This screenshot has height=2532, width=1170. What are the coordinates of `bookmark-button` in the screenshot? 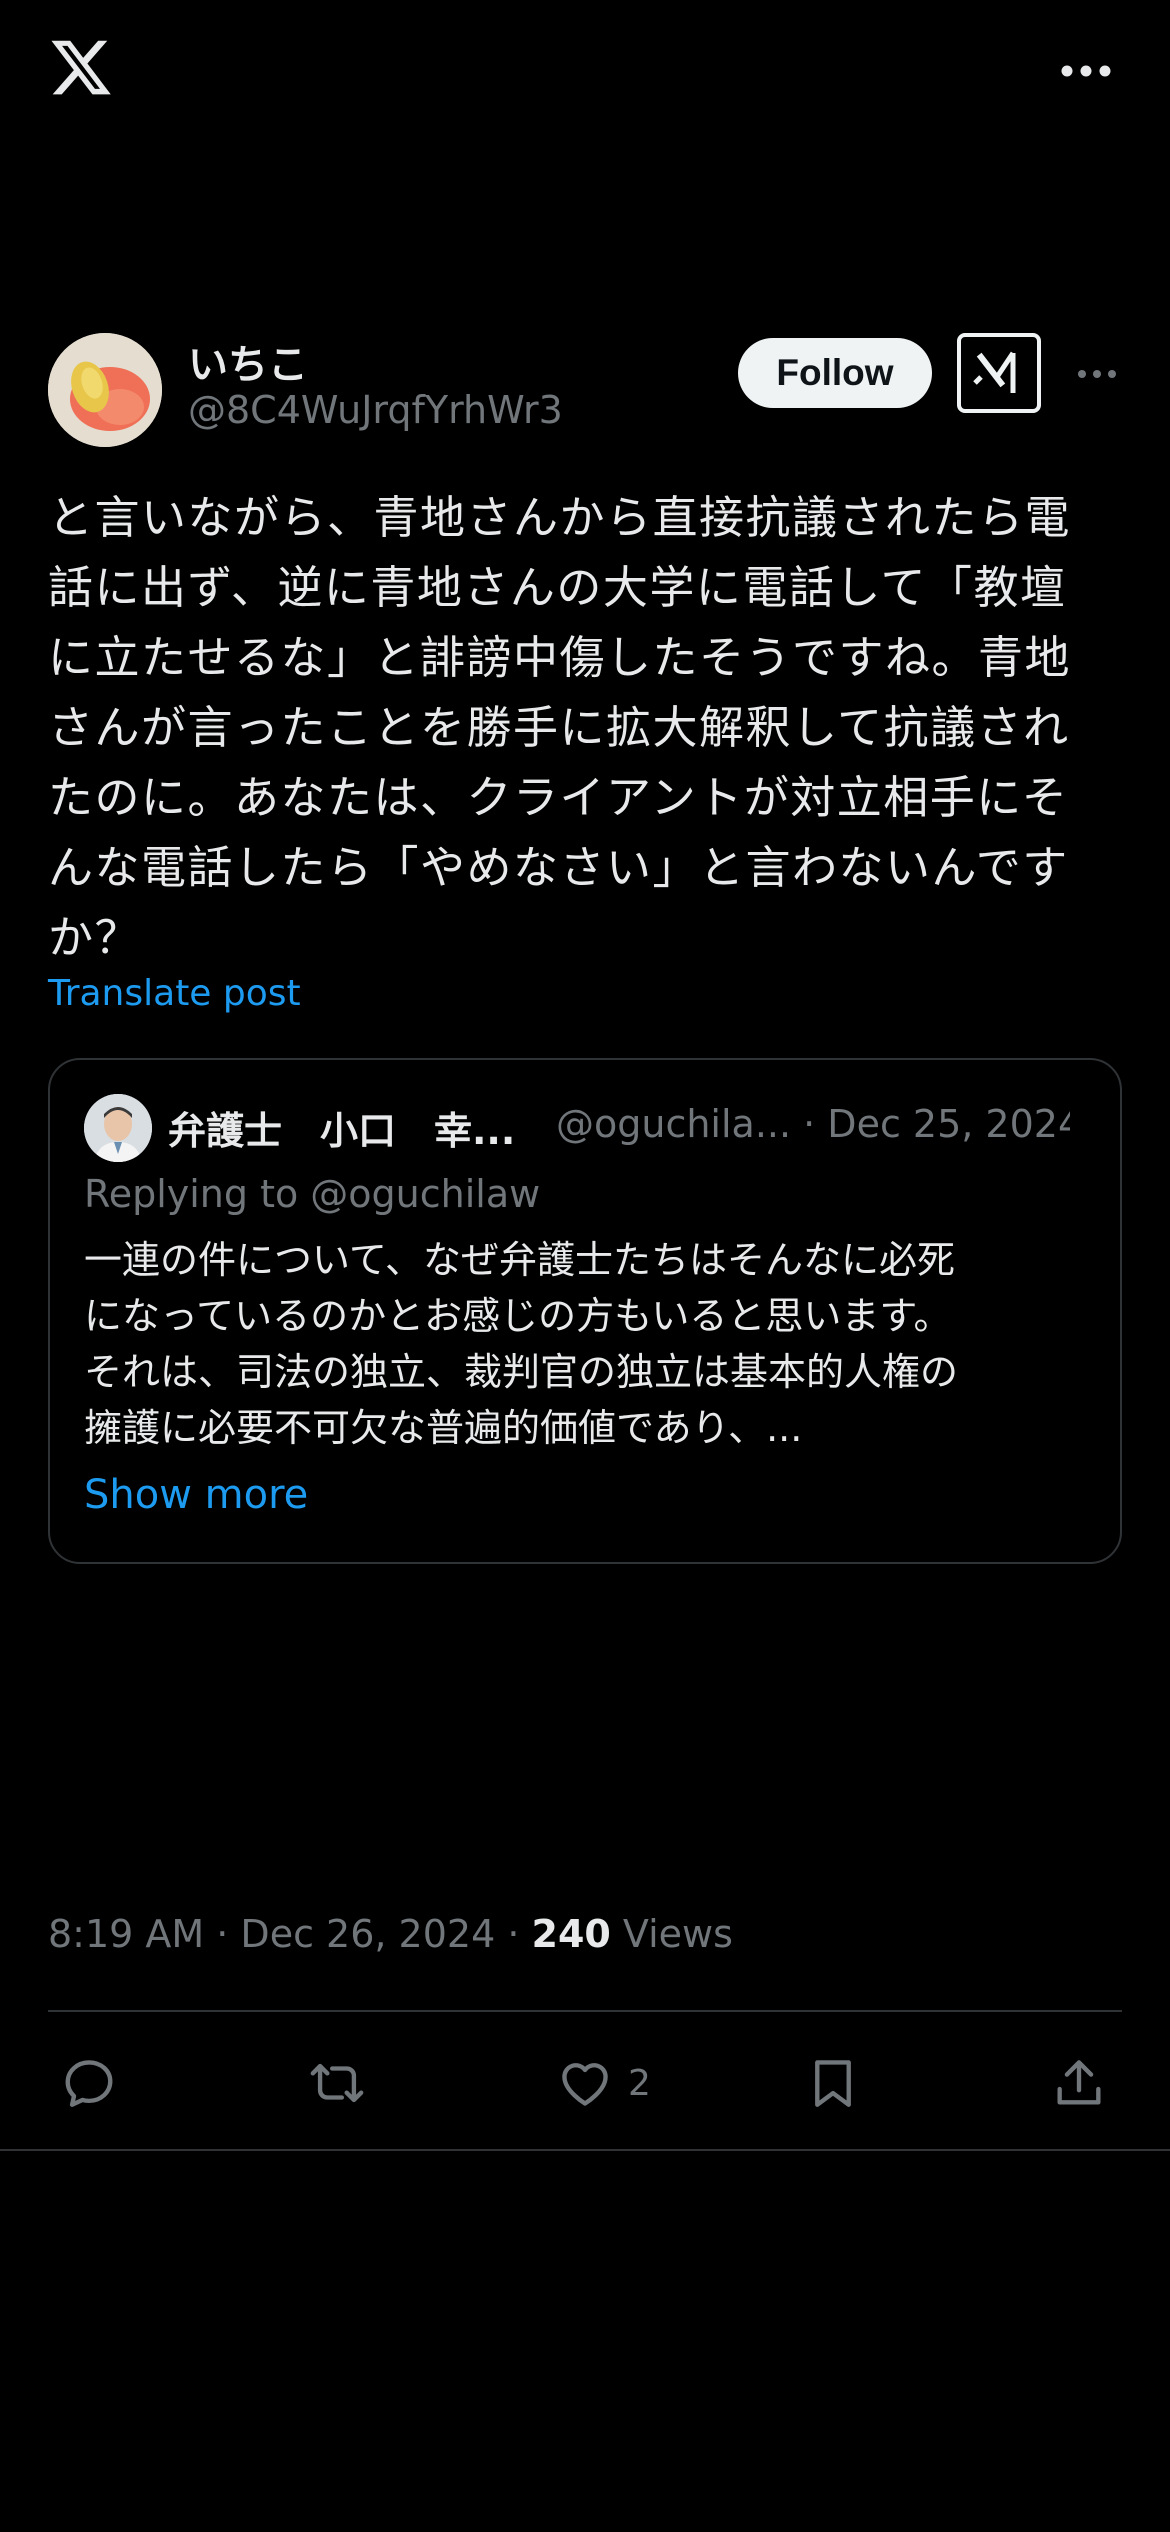 It's located at (833, 2083).